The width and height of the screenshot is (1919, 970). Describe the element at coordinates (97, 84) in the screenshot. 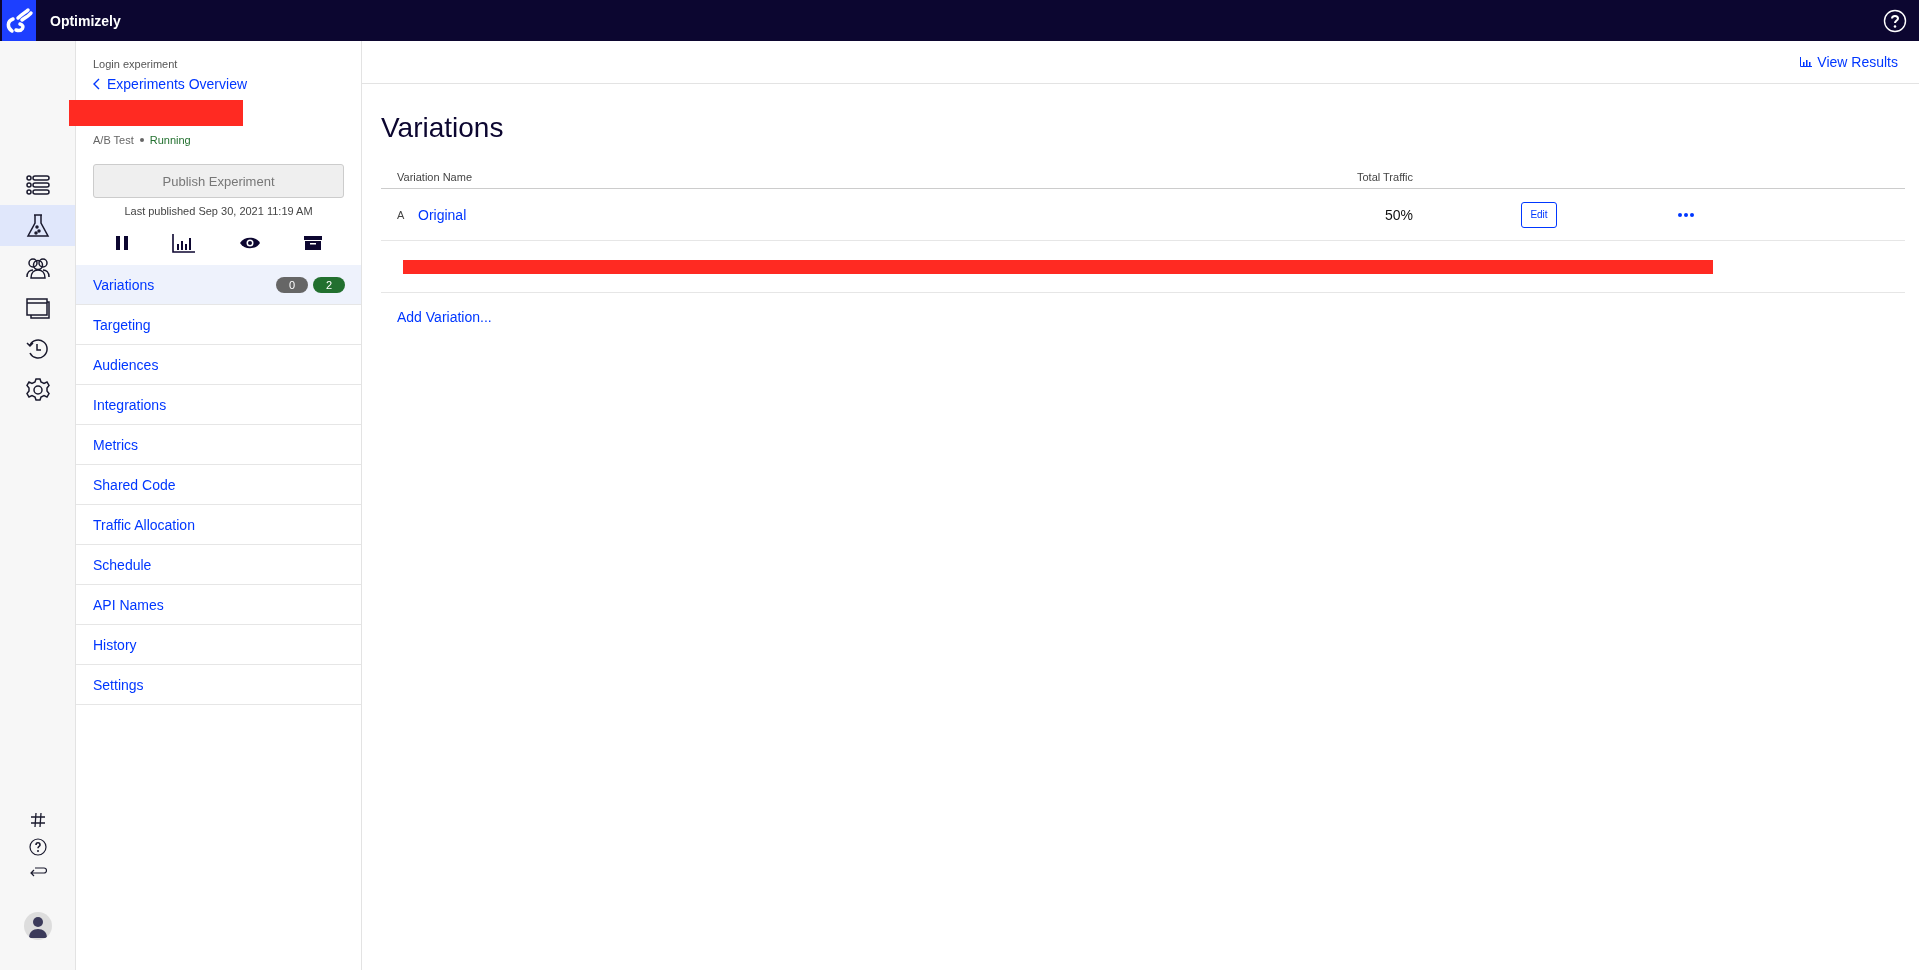

I see `chevron-left-icon` at that location.